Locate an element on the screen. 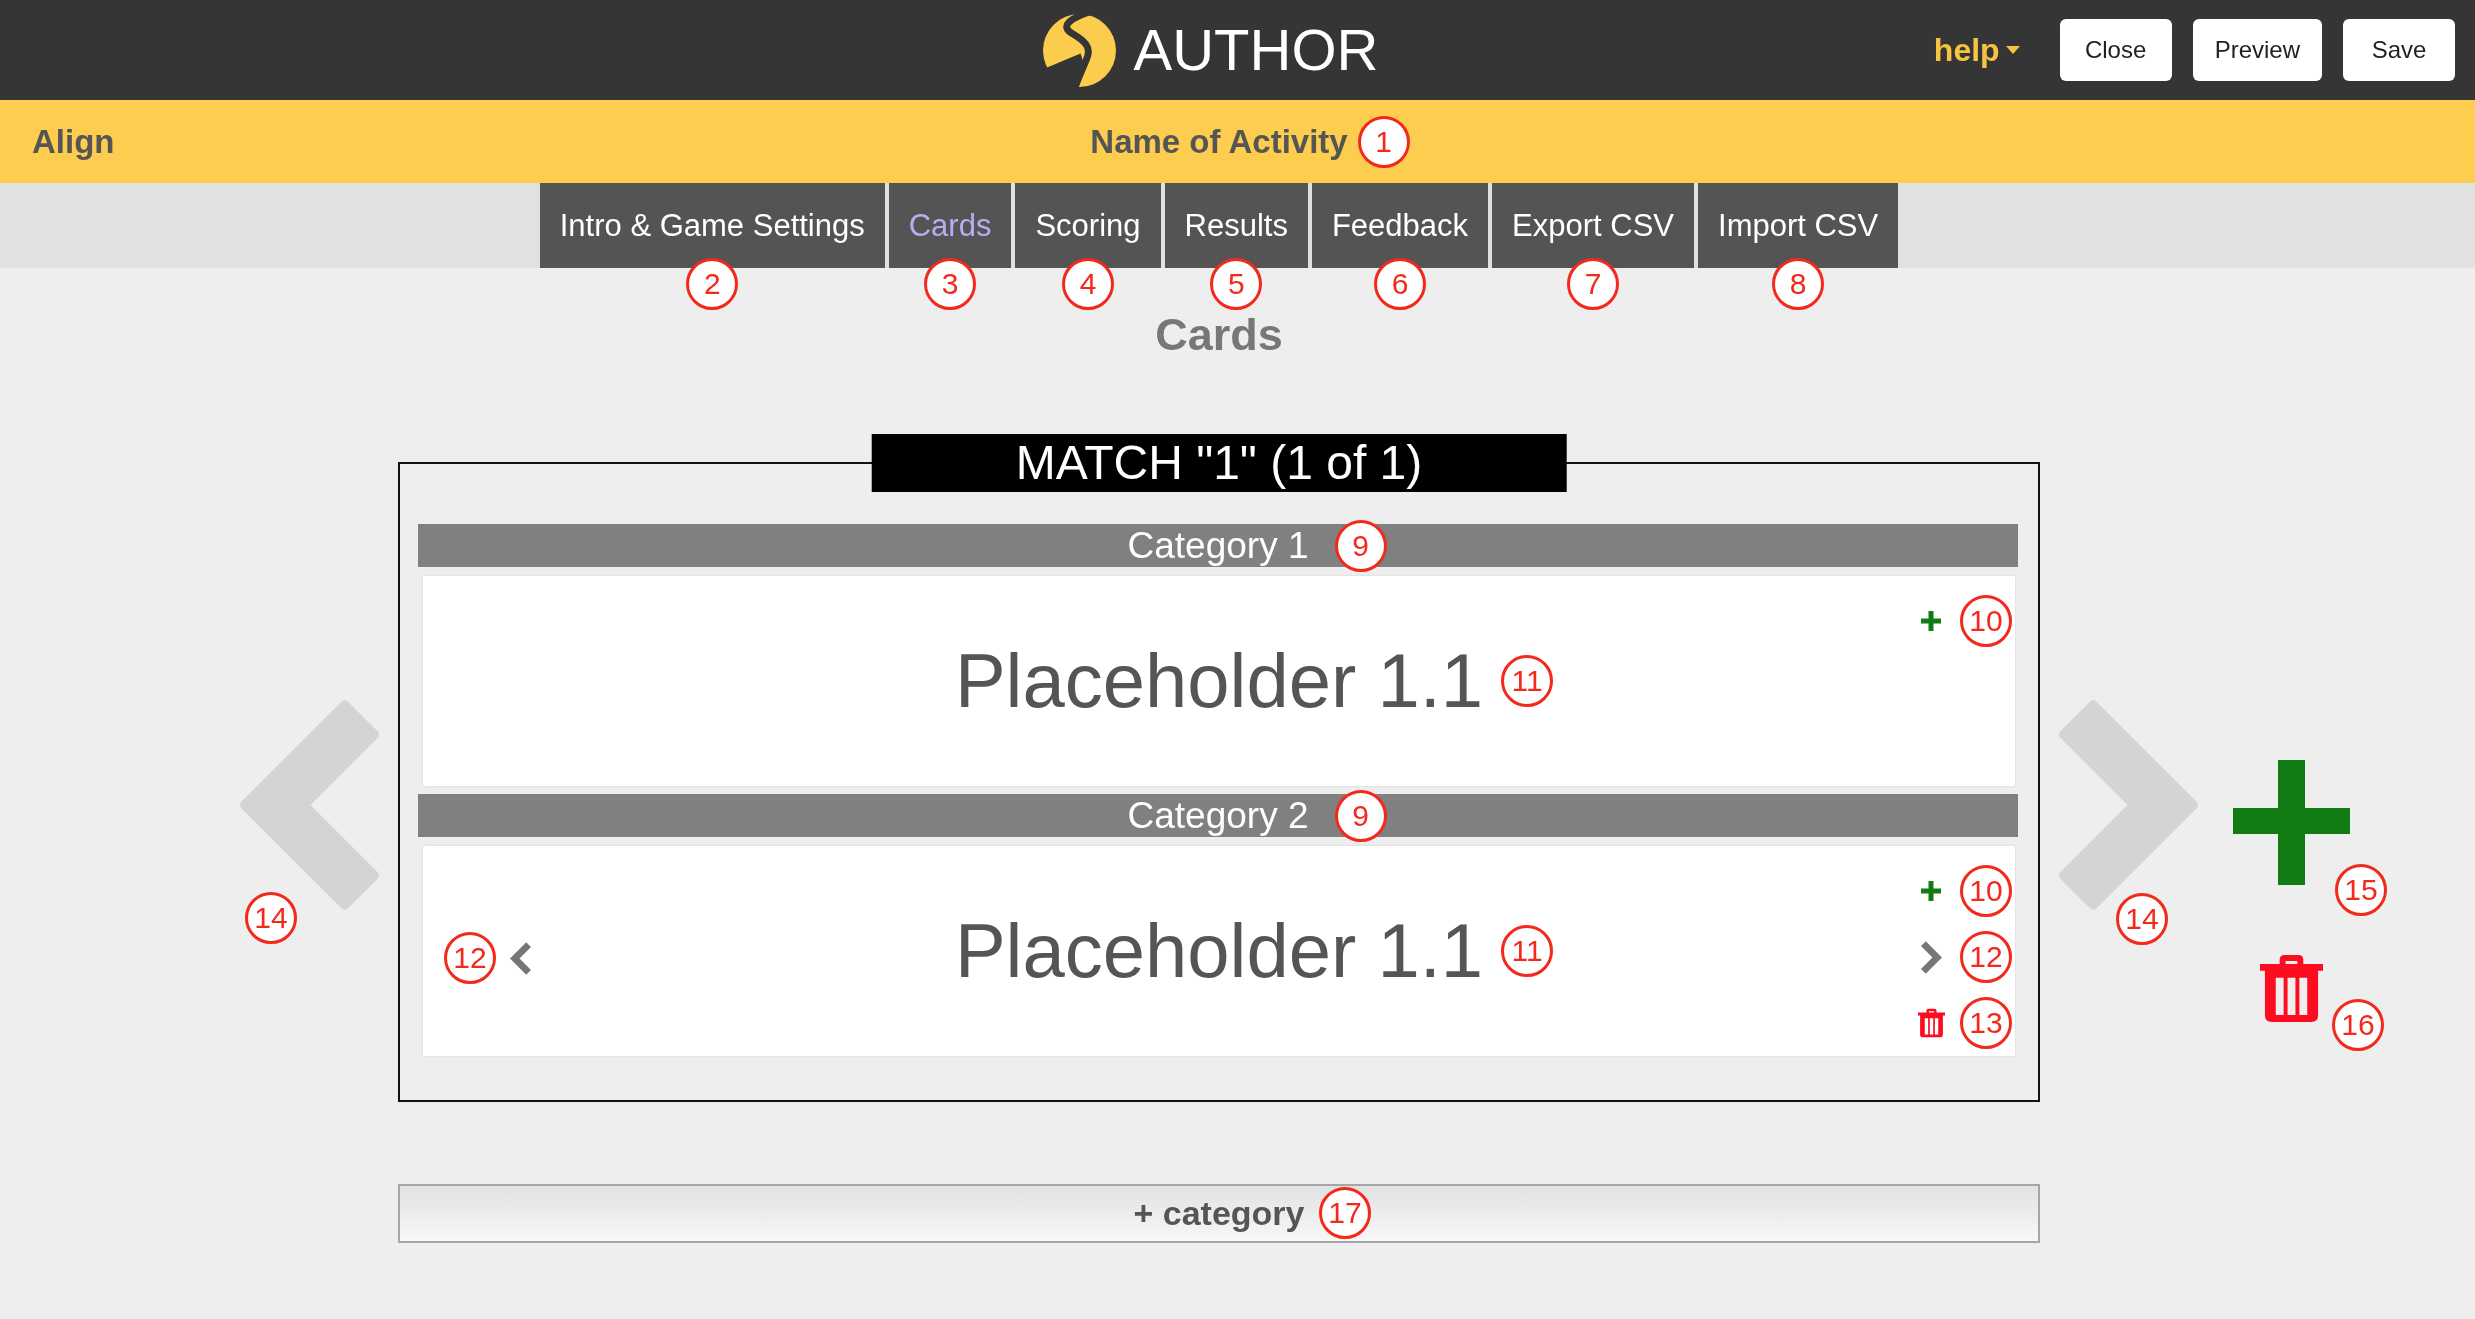 The image size is (2475, 1319). category-name: Category 2 is located at coordinates (1218, 815).